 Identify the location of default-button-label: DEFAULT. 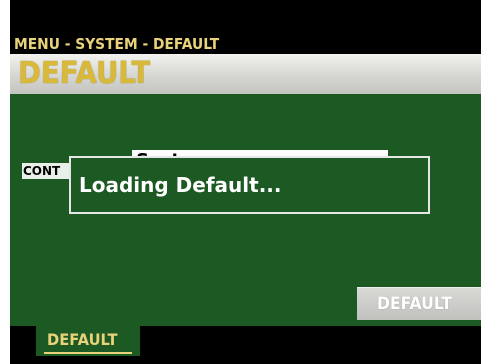
(414, 304).